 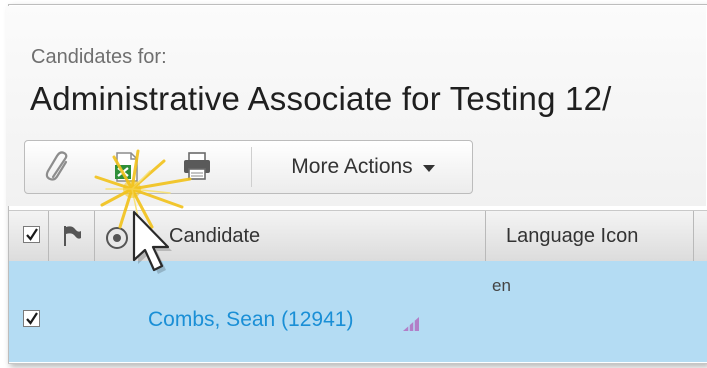 I want to click on chevron-down-icon, so click(x=428, y=168).